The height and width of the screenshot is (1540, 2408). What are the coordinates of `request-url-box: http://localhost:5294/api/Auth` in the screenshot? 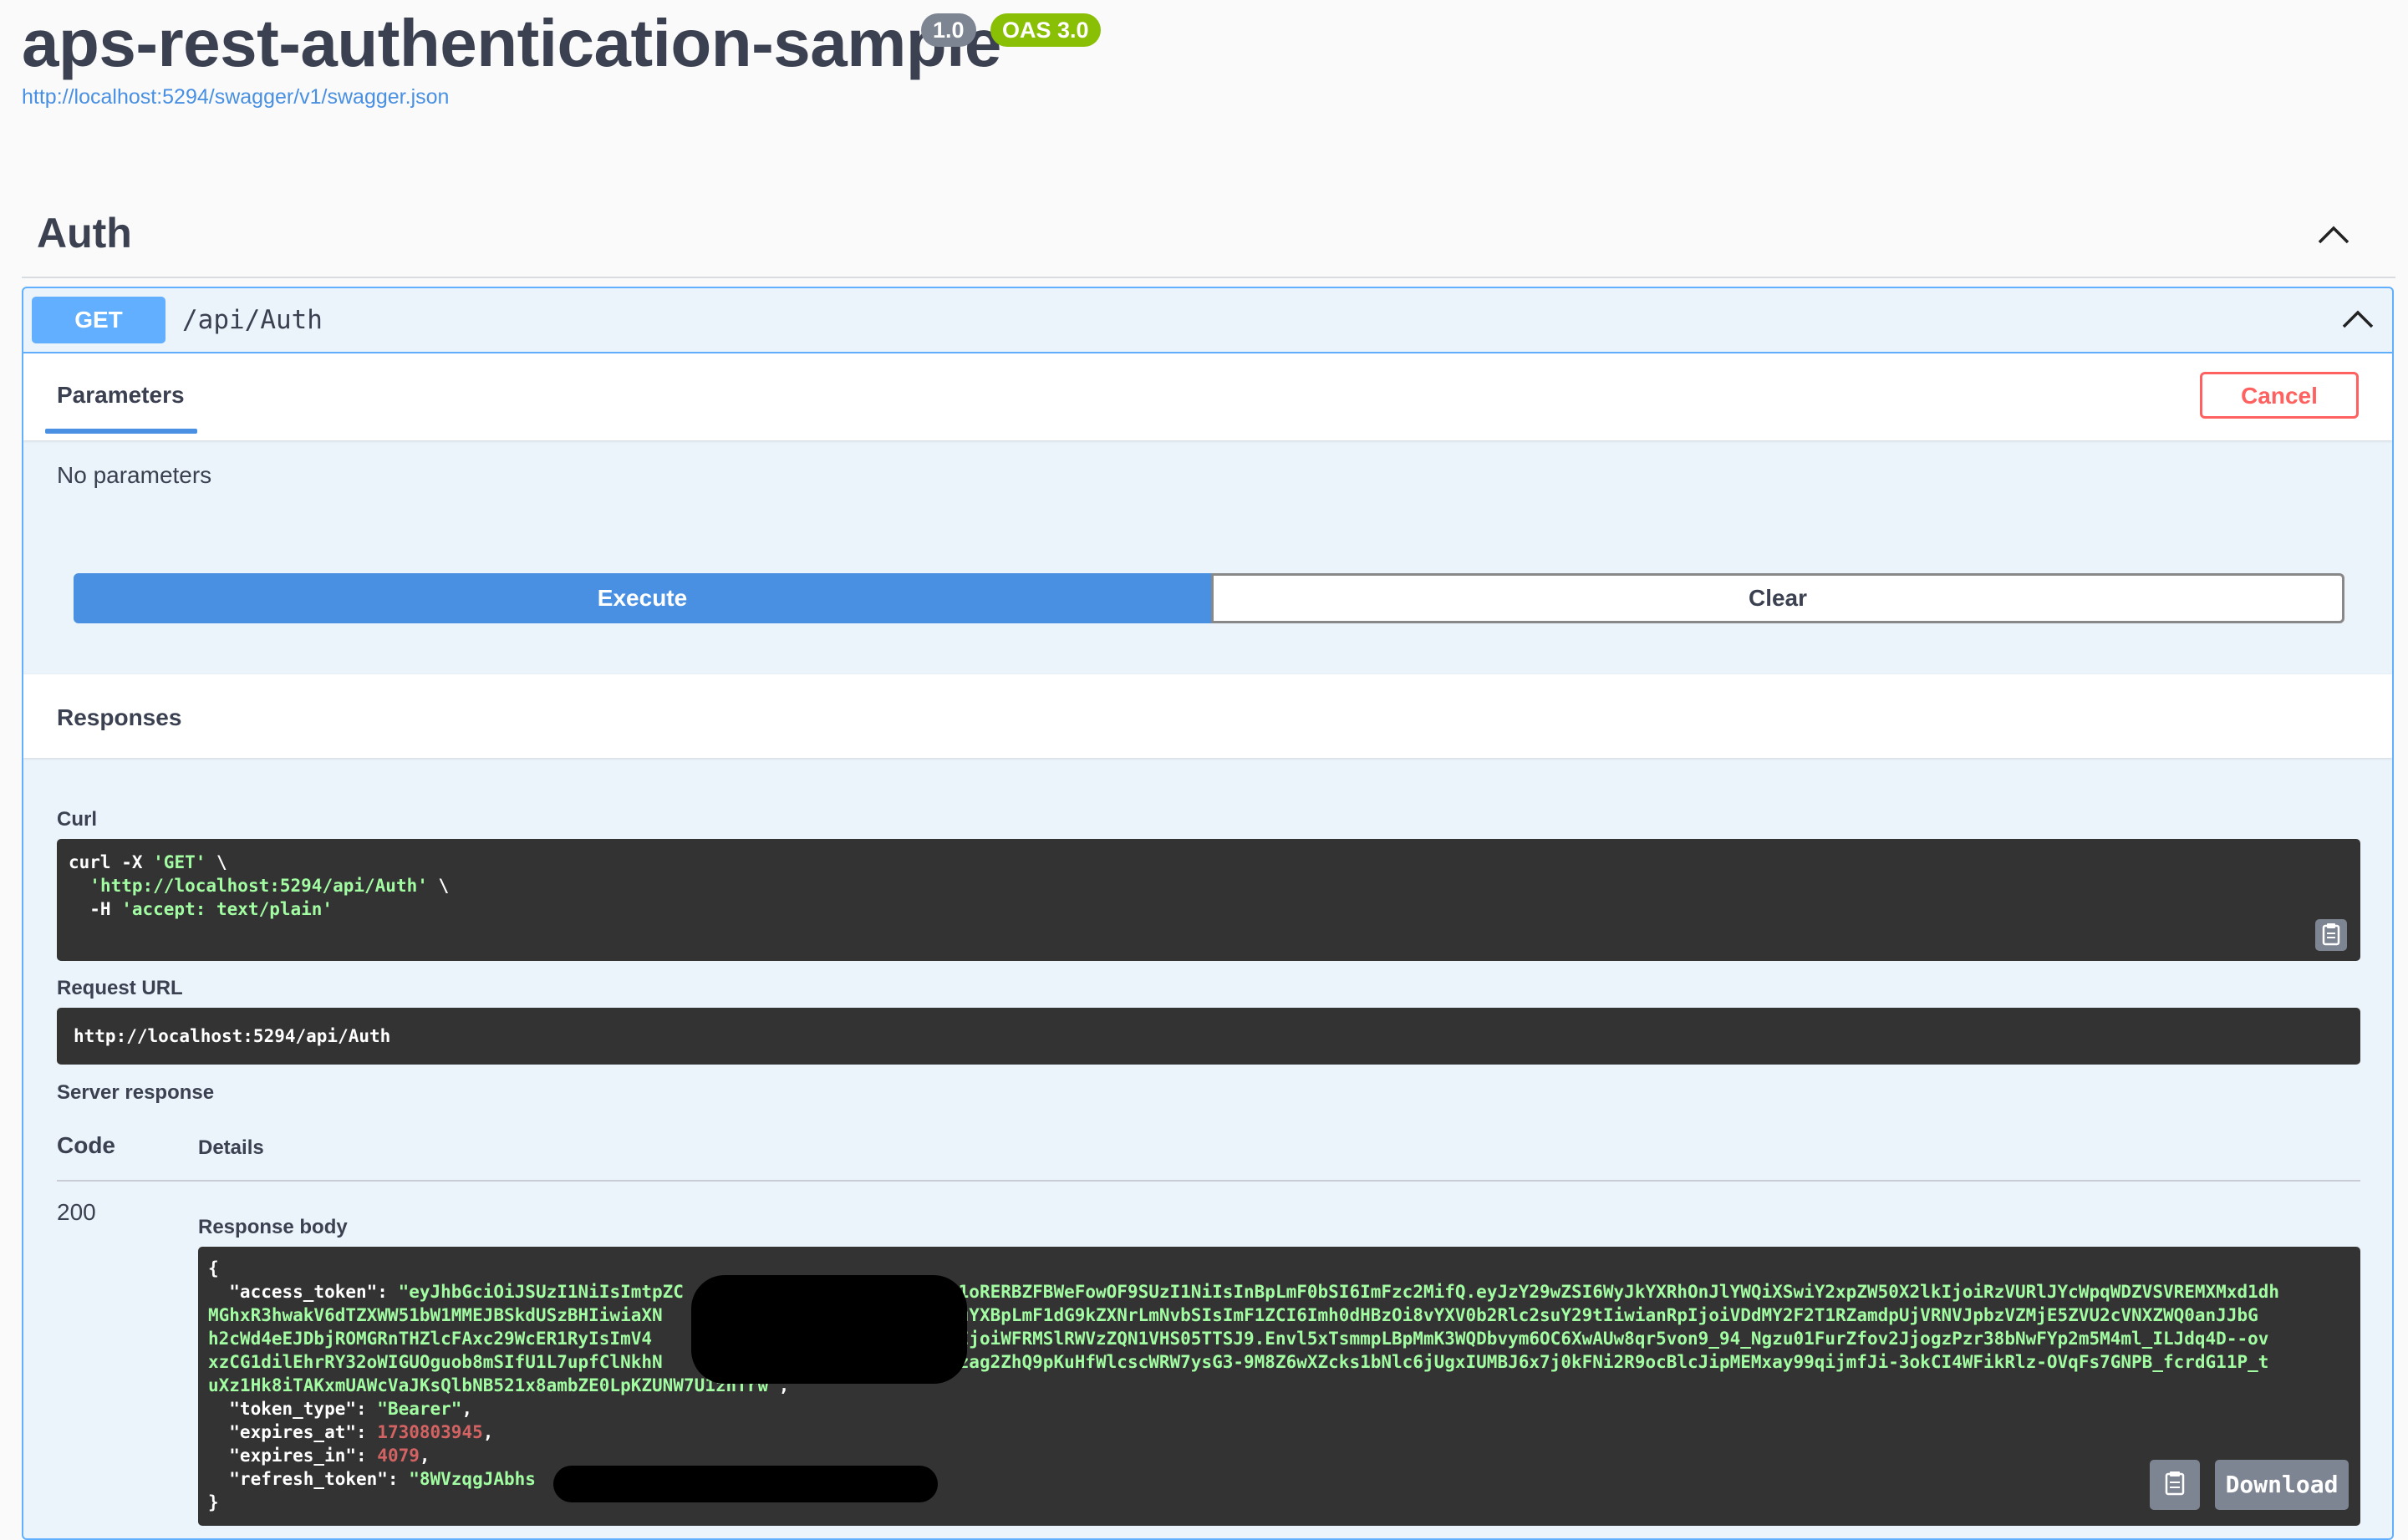 It's located at (1208, 1036).